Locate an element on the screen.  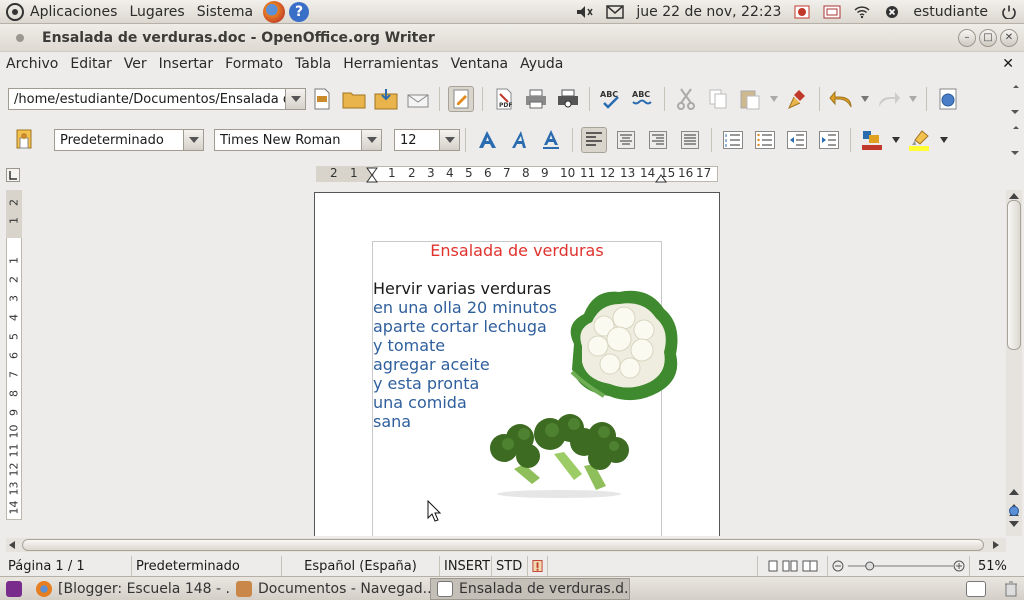
document-line-4: y tomate is located at coordinates (409, 345).